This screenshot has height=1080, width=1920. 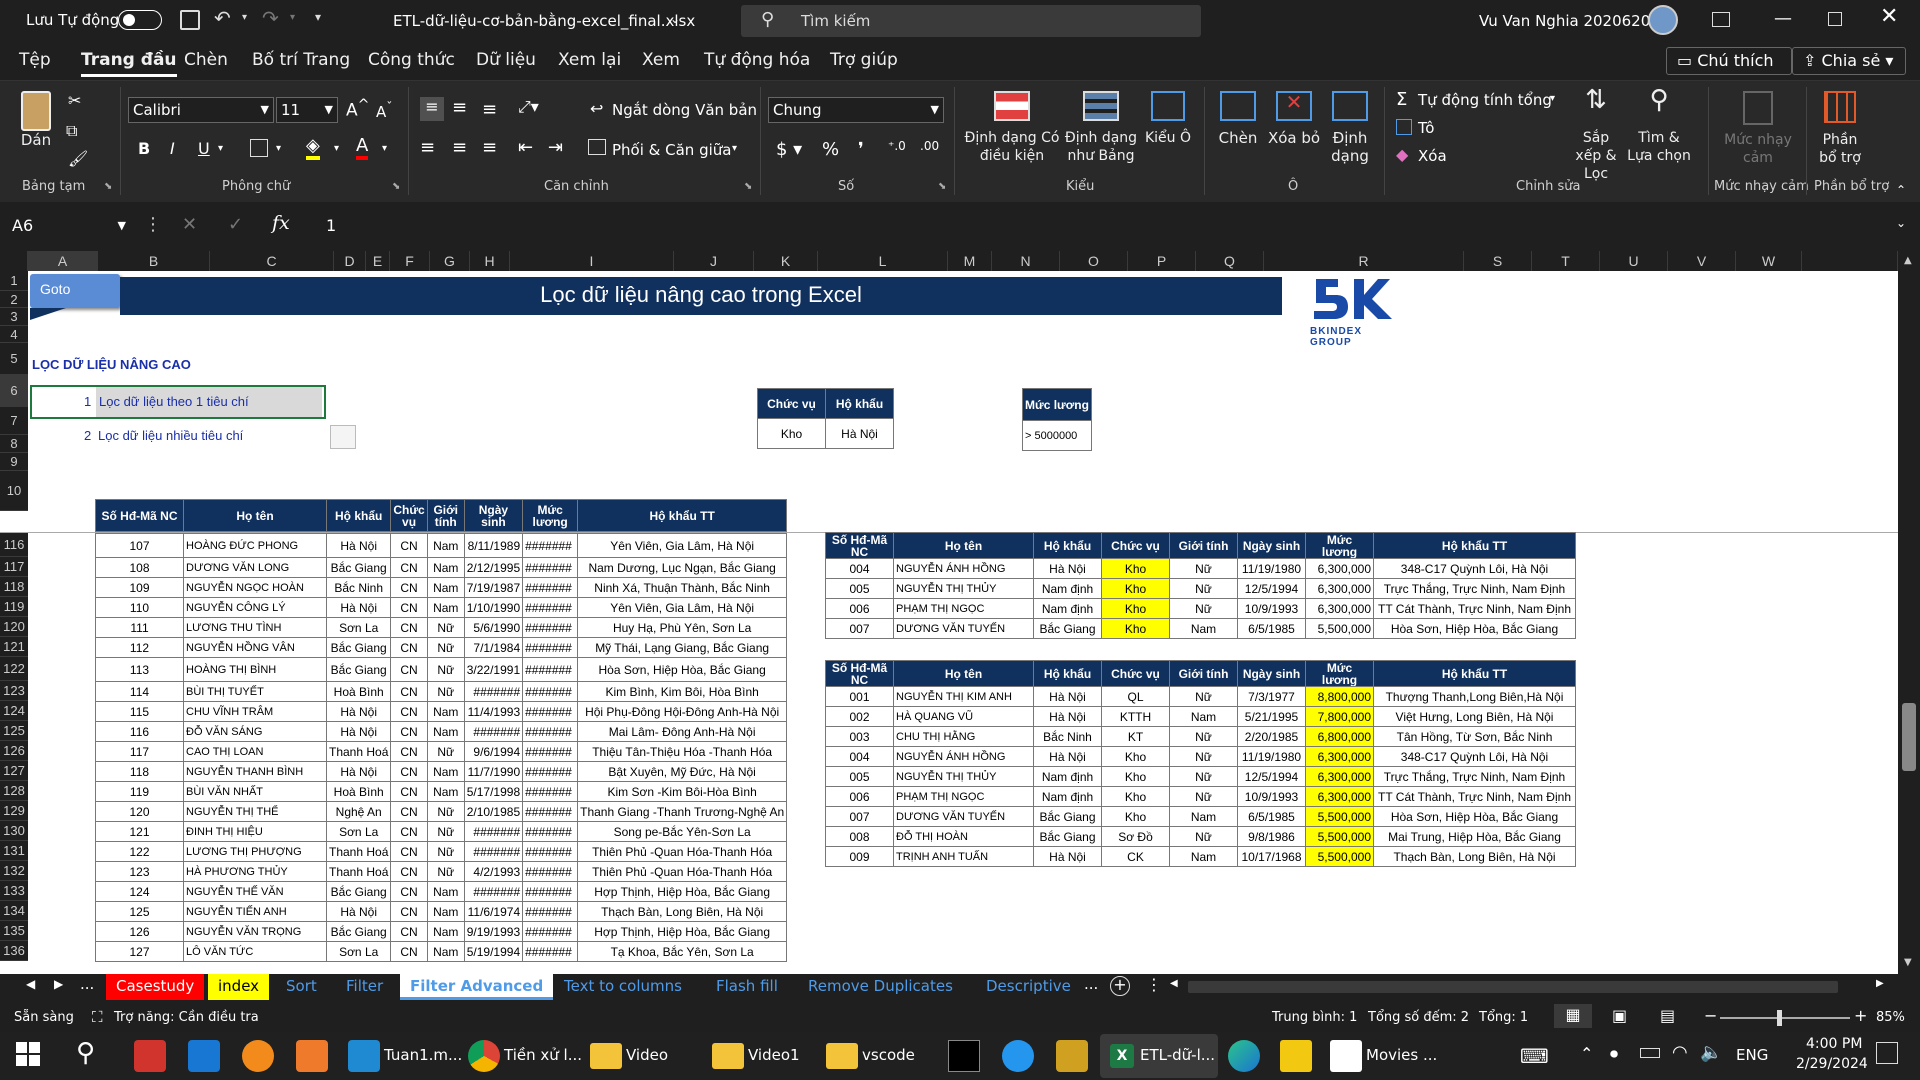 I want to click on table-header: Hộ khẩu TT, so click(x=682, y=515).